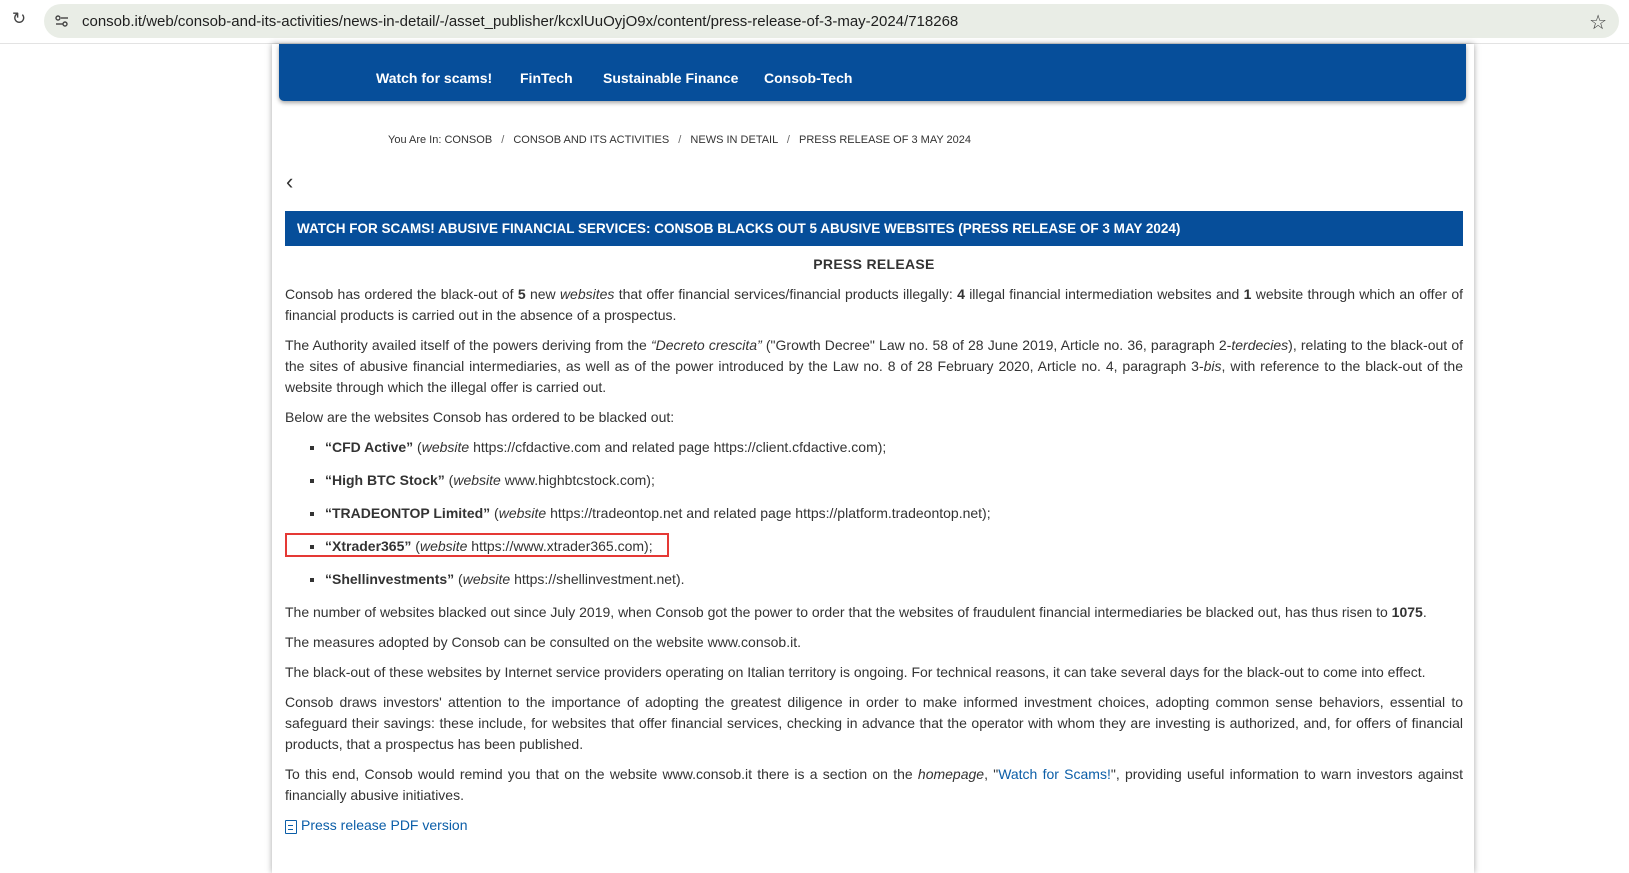 The width and height of the screenshot is (1629, 873). What do you see at coordinates (874, 825) in the screenshot?
I see `pdf-link-row: Press release PDF version` at bounding box center [874, 825].